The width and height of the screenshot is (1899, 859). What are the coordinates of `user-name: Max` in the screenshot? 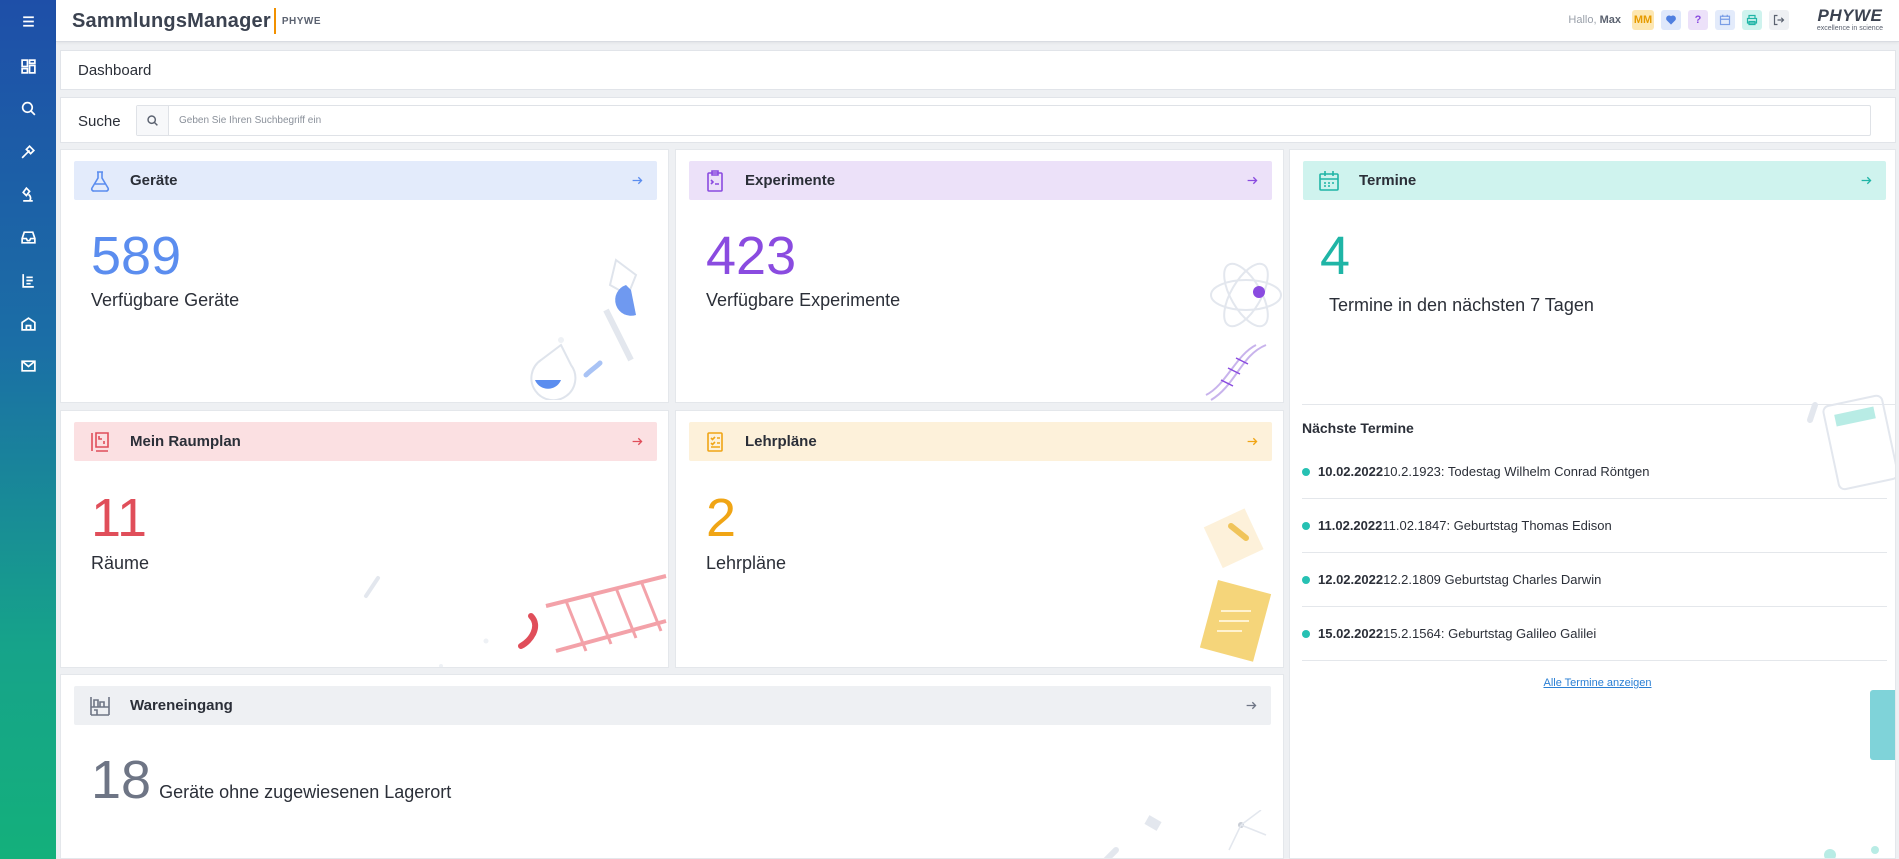 It's located at (1610, 20).